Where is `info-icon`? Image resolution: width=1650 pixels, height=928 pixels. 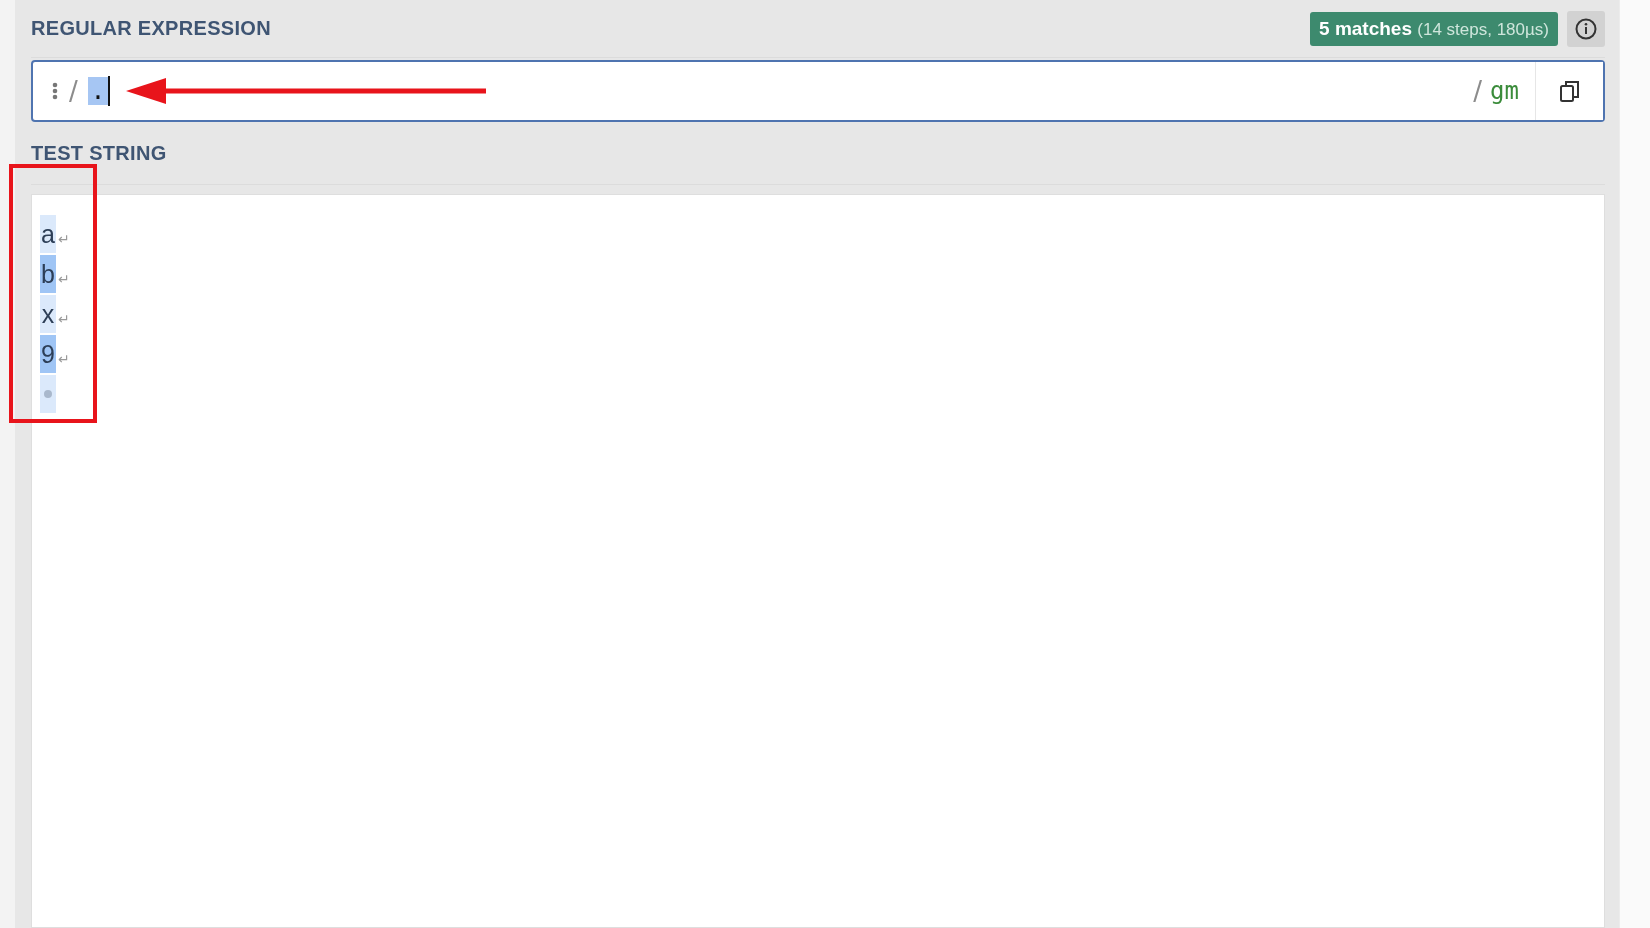 info-icon is located at coordinates (1586, 28).